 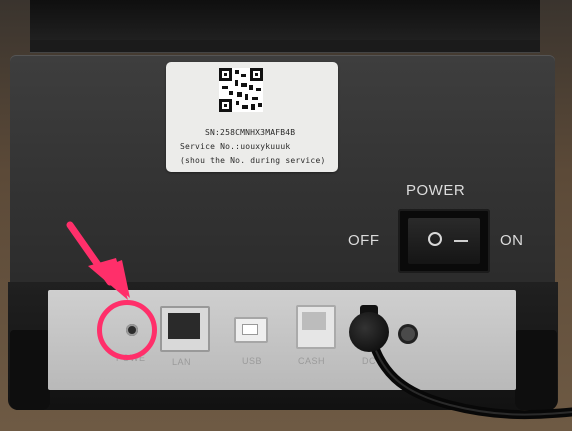 What do you see at coordinates (536, 370) in the screenshot?
I see `printer-foot-right` at bounding box center [536, 370].